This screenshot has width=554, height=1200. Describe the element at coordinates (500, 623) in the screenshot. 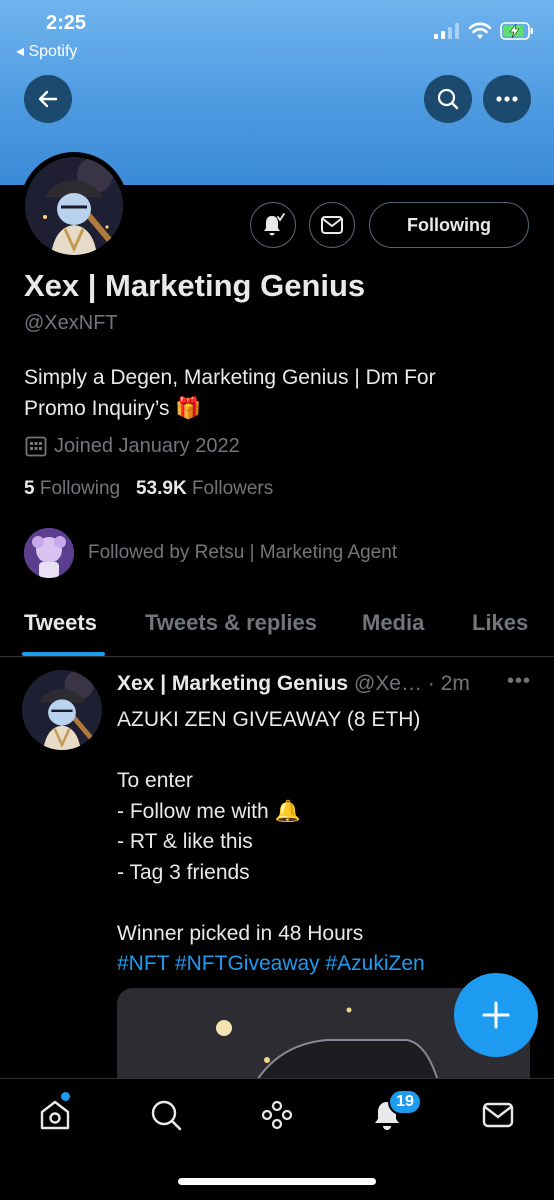

I see `tab-likes: Likes` at that location.